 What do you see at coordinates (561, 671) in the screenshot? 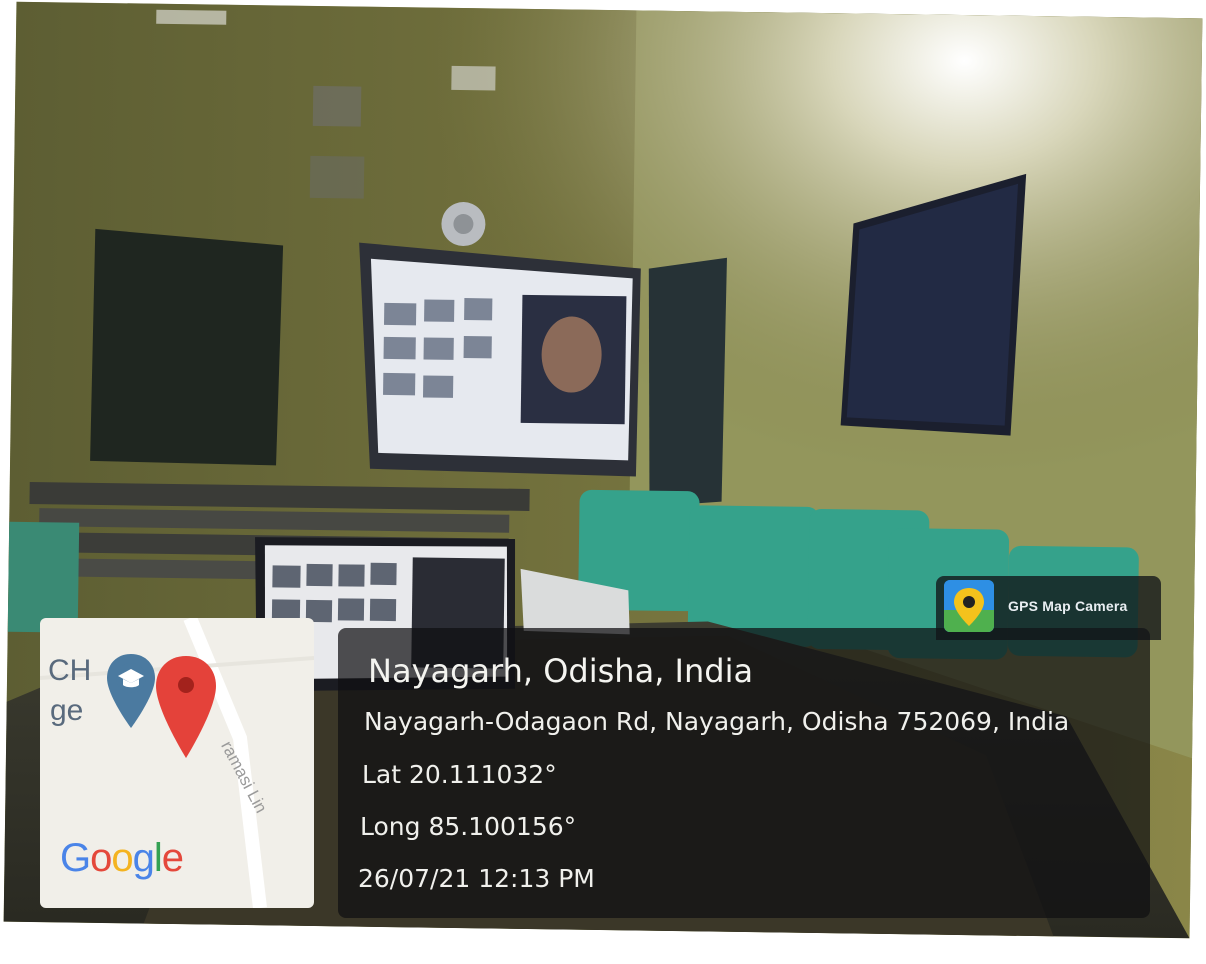
I see `location-title: Nayagarh, Odisha, India` at bounding box center [561, 671].